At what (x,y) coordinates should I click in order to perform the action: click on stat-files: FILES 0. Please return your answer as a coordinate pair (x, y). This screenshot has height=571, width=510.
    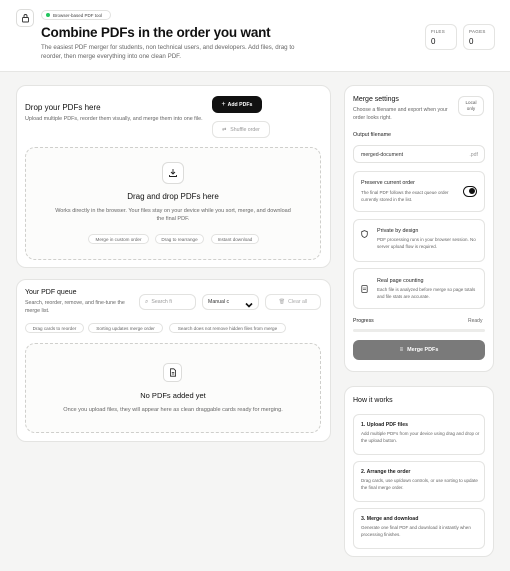
    Looking at the image, I should click on (441, 37).